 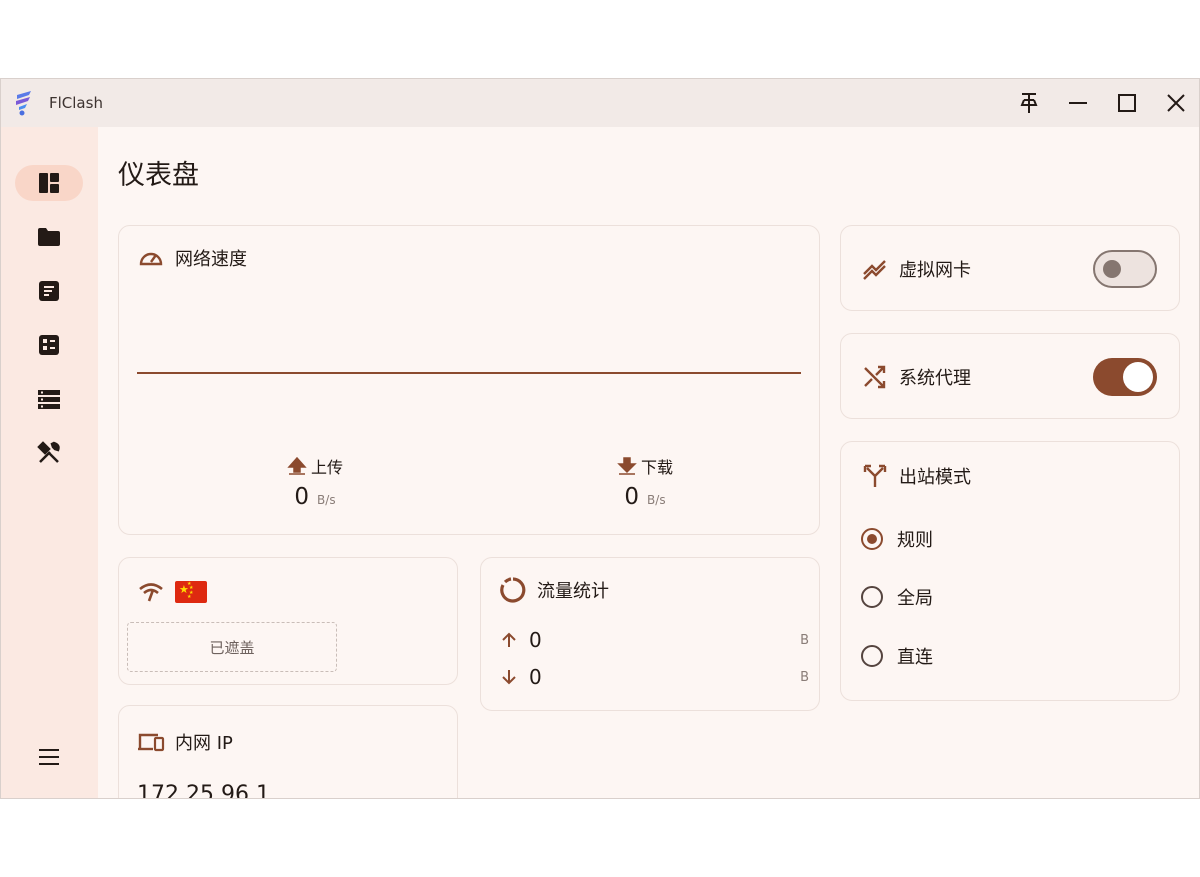 I want to click on list-icon, so click(x=49, y=399).